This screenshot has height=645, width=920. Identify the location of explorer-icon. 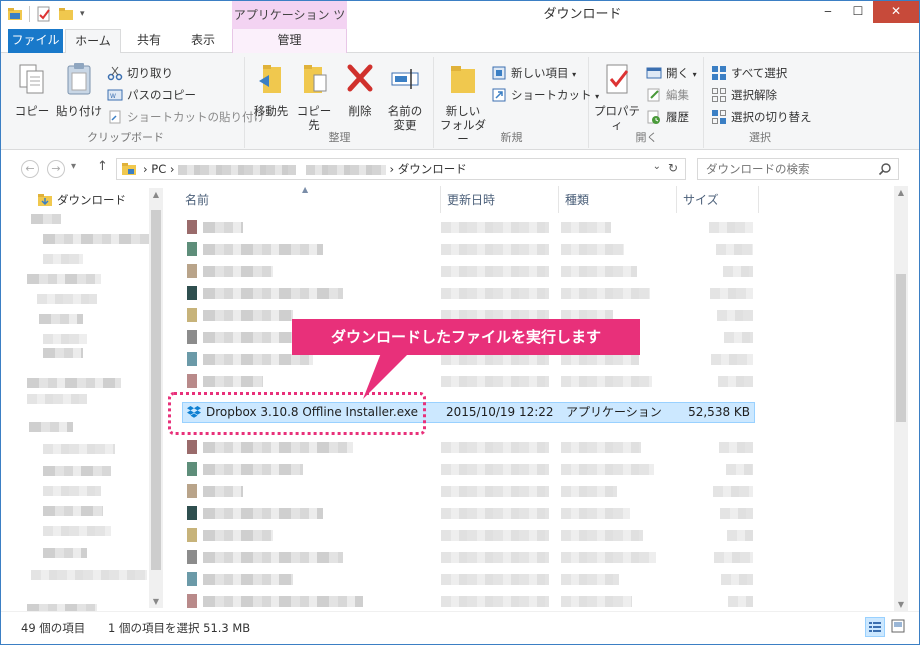
(15, 14).